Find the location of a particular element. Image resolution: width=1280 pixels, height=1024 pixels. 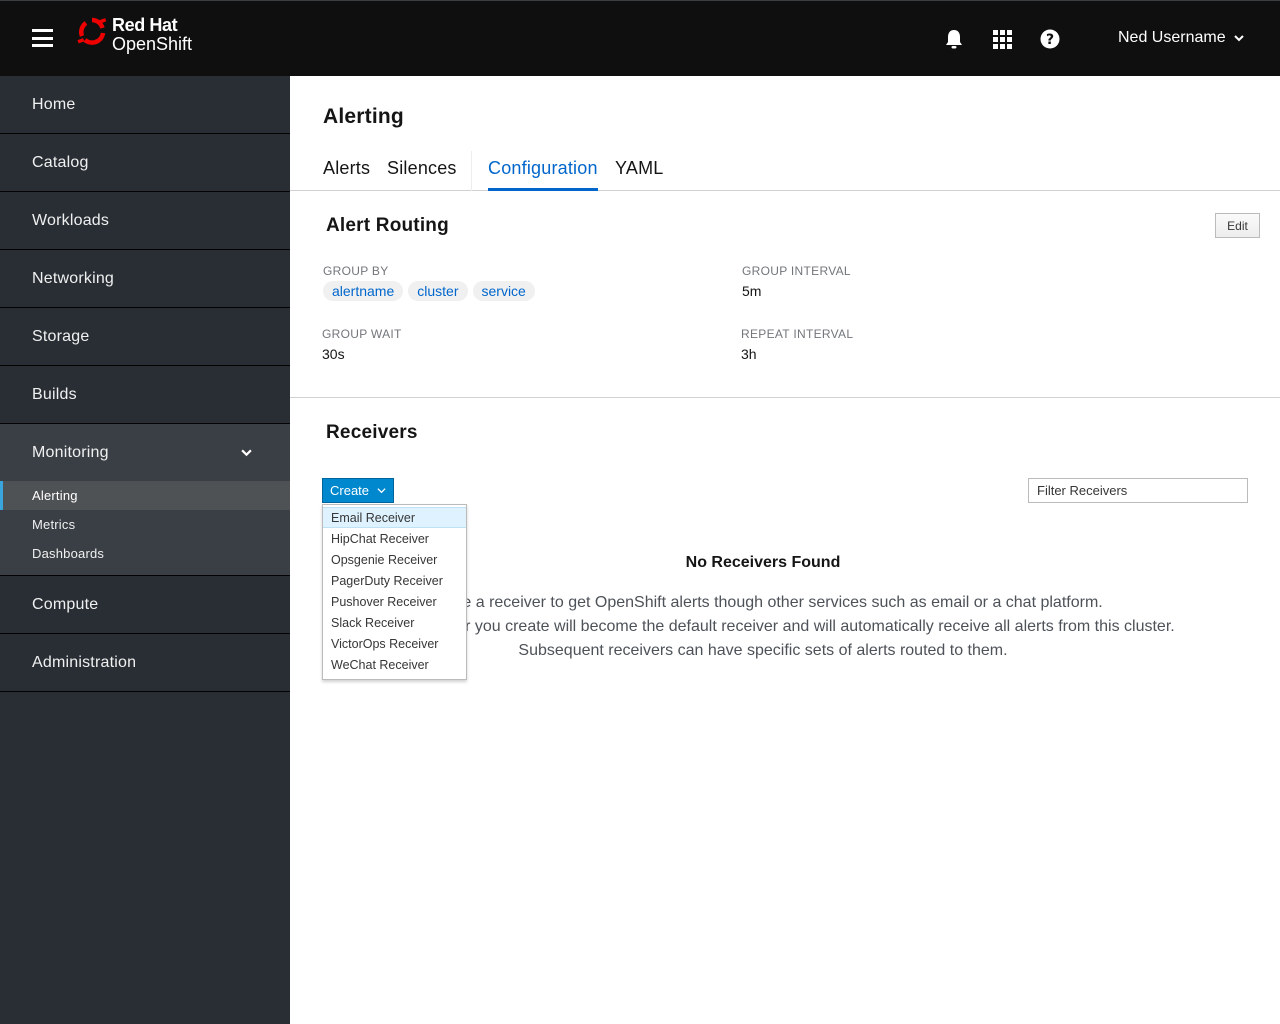

menu-item-victorops-receiver: VictorOps Receiver is located at coordinates (394, 643).